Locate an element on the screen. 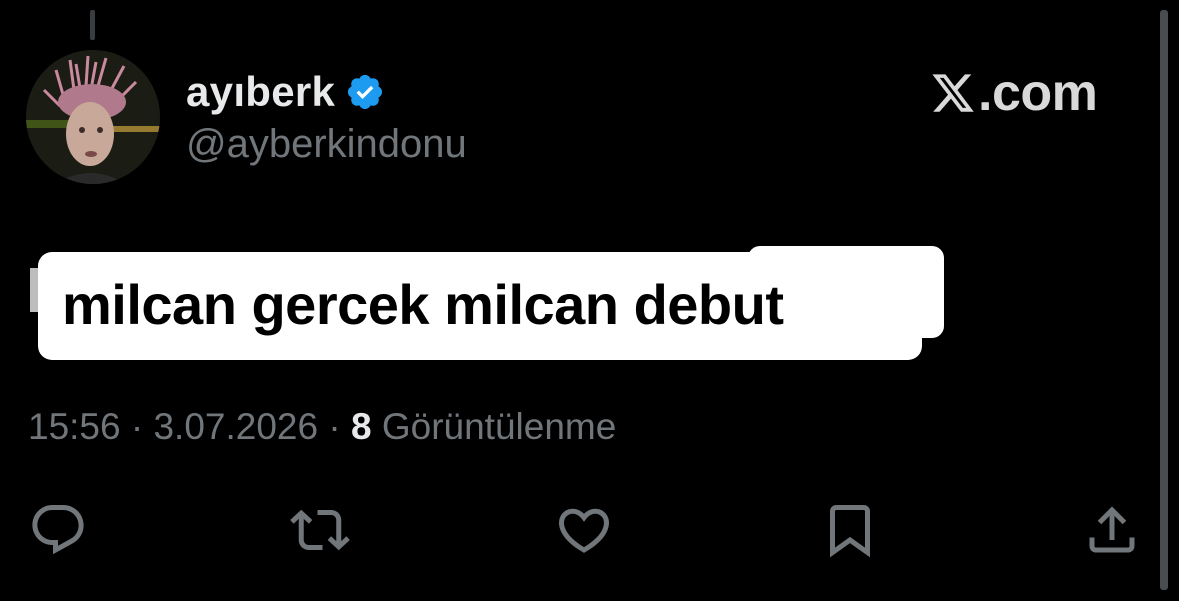  share-icon is located at coordinates (1112, 529).